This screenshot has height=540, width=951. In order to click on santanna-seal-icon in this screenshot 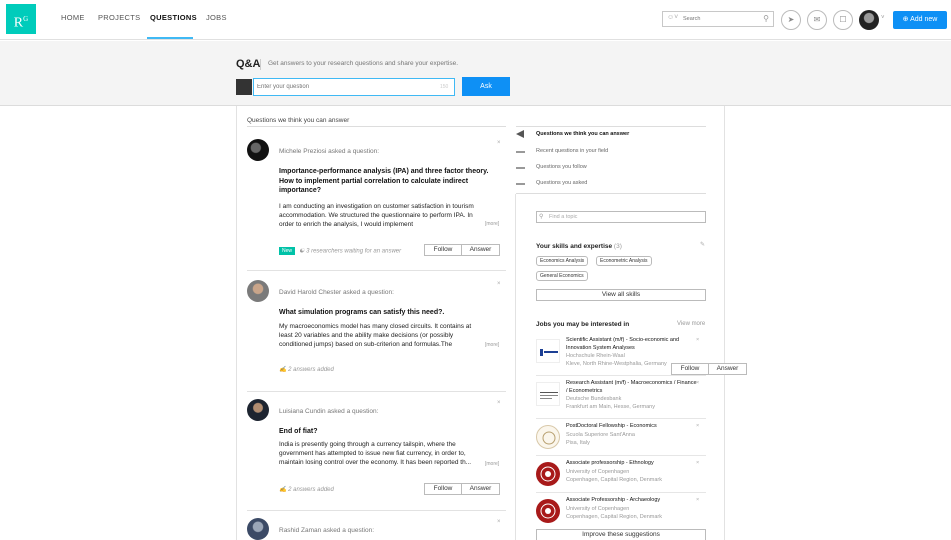, I will do `click(549, 438)`.